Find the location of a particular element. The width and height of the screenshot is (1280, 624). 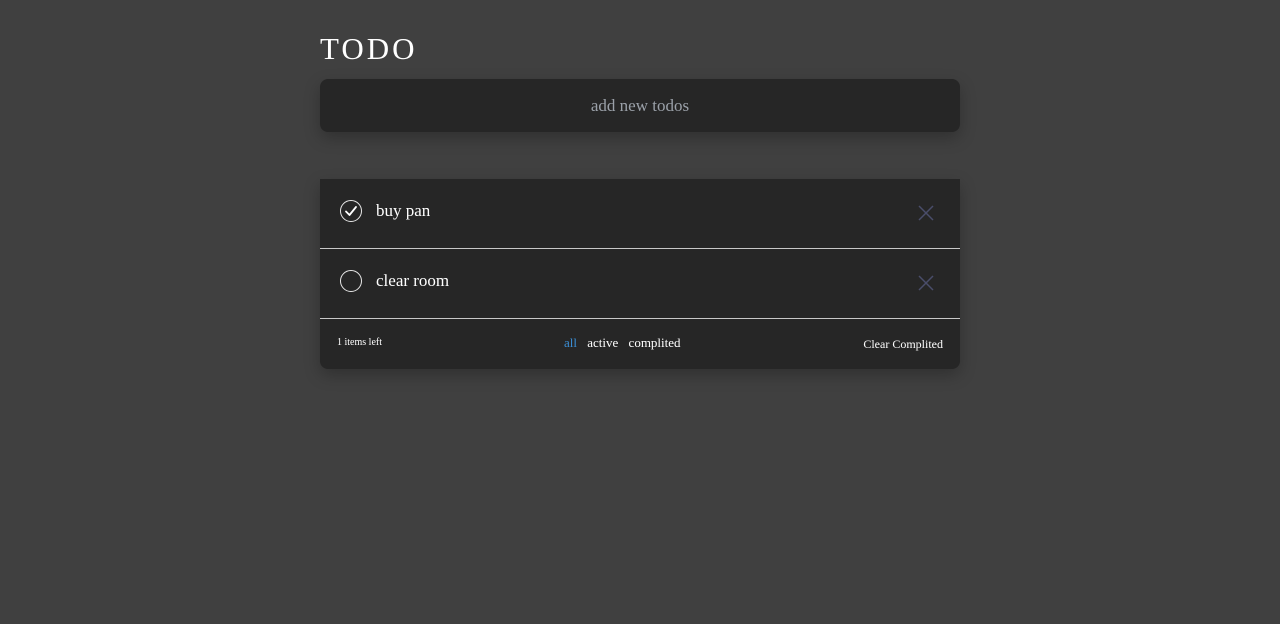

new-todo-input is located at coordinates (640, 105).